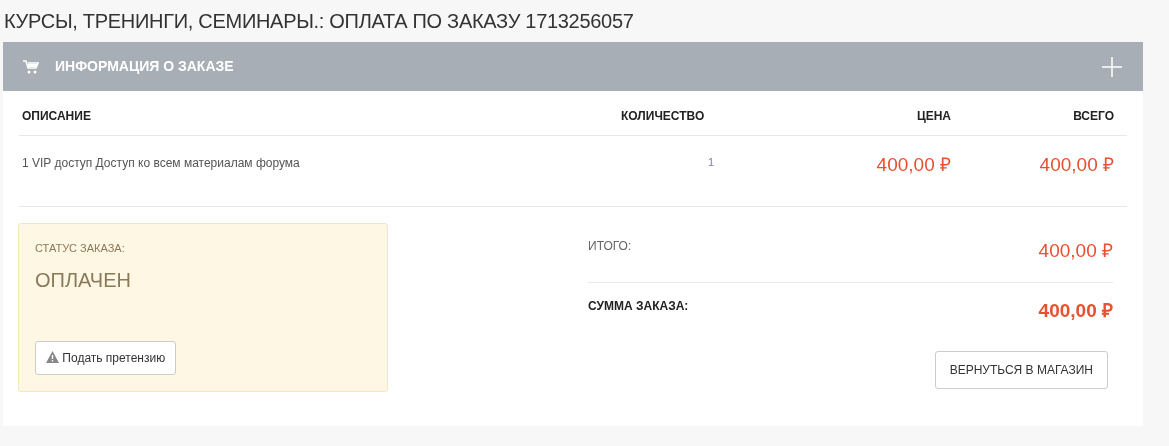 This screenshot has height=446, width=1169. I want to click on item-description: 1 VIP доступ Доступ ко всем материалам форума, so click(161, 163).